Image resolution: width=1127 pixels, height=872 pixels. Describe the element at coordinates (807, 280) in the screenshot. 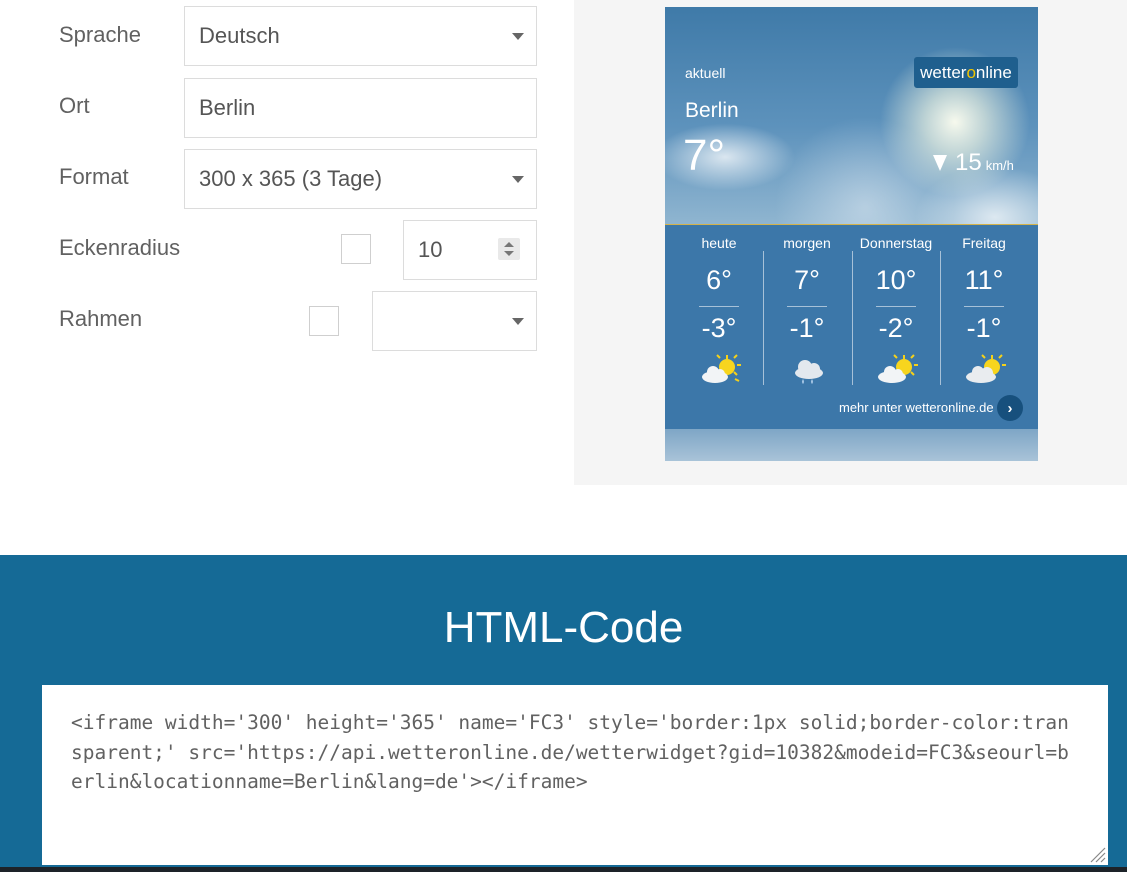

I see `forecast-max-temp: 7°` at that location.